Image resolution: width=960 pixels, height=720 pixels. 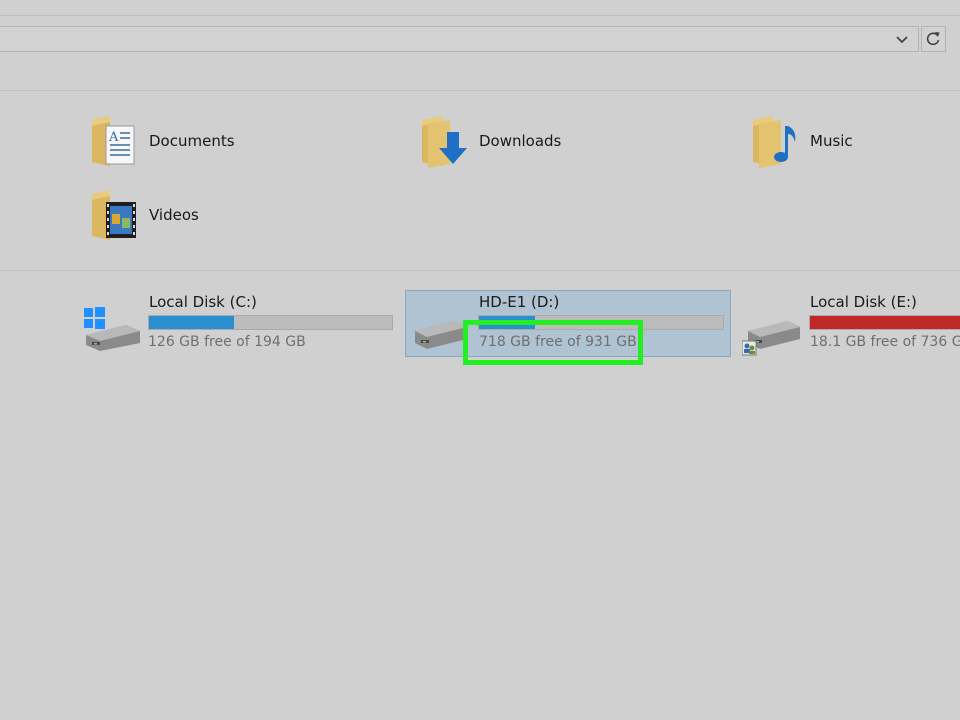 What do you see at coordinates (519, 302) in the screenshot?
I see `drive-name: HD-E1 (D:)` at bounding box center [519, 302].